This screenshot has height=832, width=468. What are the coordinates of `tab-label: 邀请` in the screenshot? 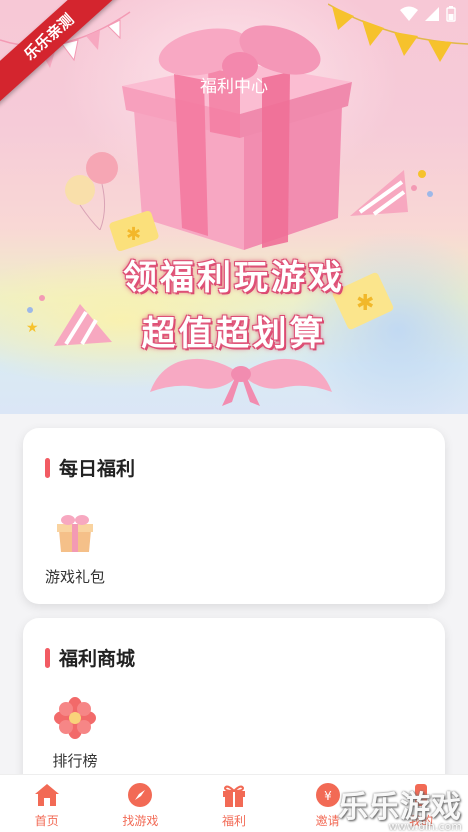 It's located at (327, 821).